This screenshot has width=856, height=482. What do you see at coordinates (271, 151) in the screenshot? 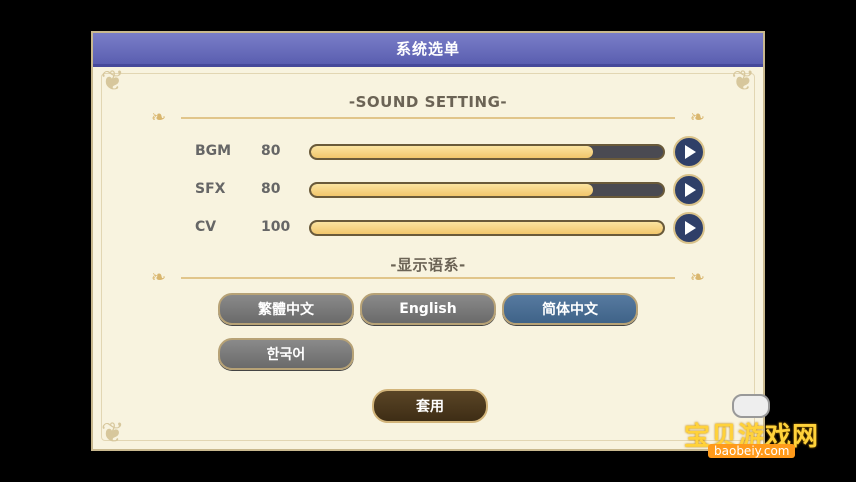
I see `bgm-value: 80` at bounding box center [271, 151].